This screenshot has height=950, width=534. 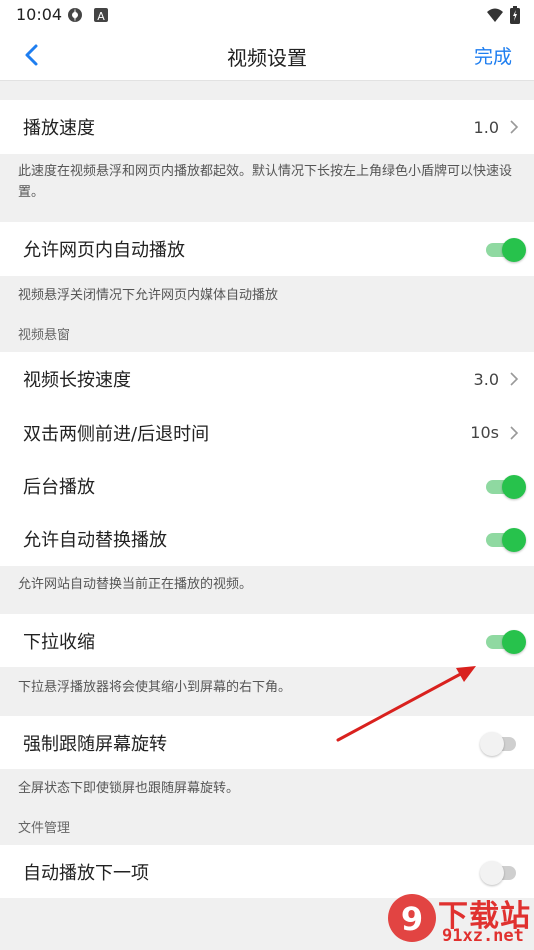 What do you see at coordinates (95, 744) in the screenshot?
I see `force-rotation-label: 强制跟随屏幕旋转` at bounding box center [95, 744].